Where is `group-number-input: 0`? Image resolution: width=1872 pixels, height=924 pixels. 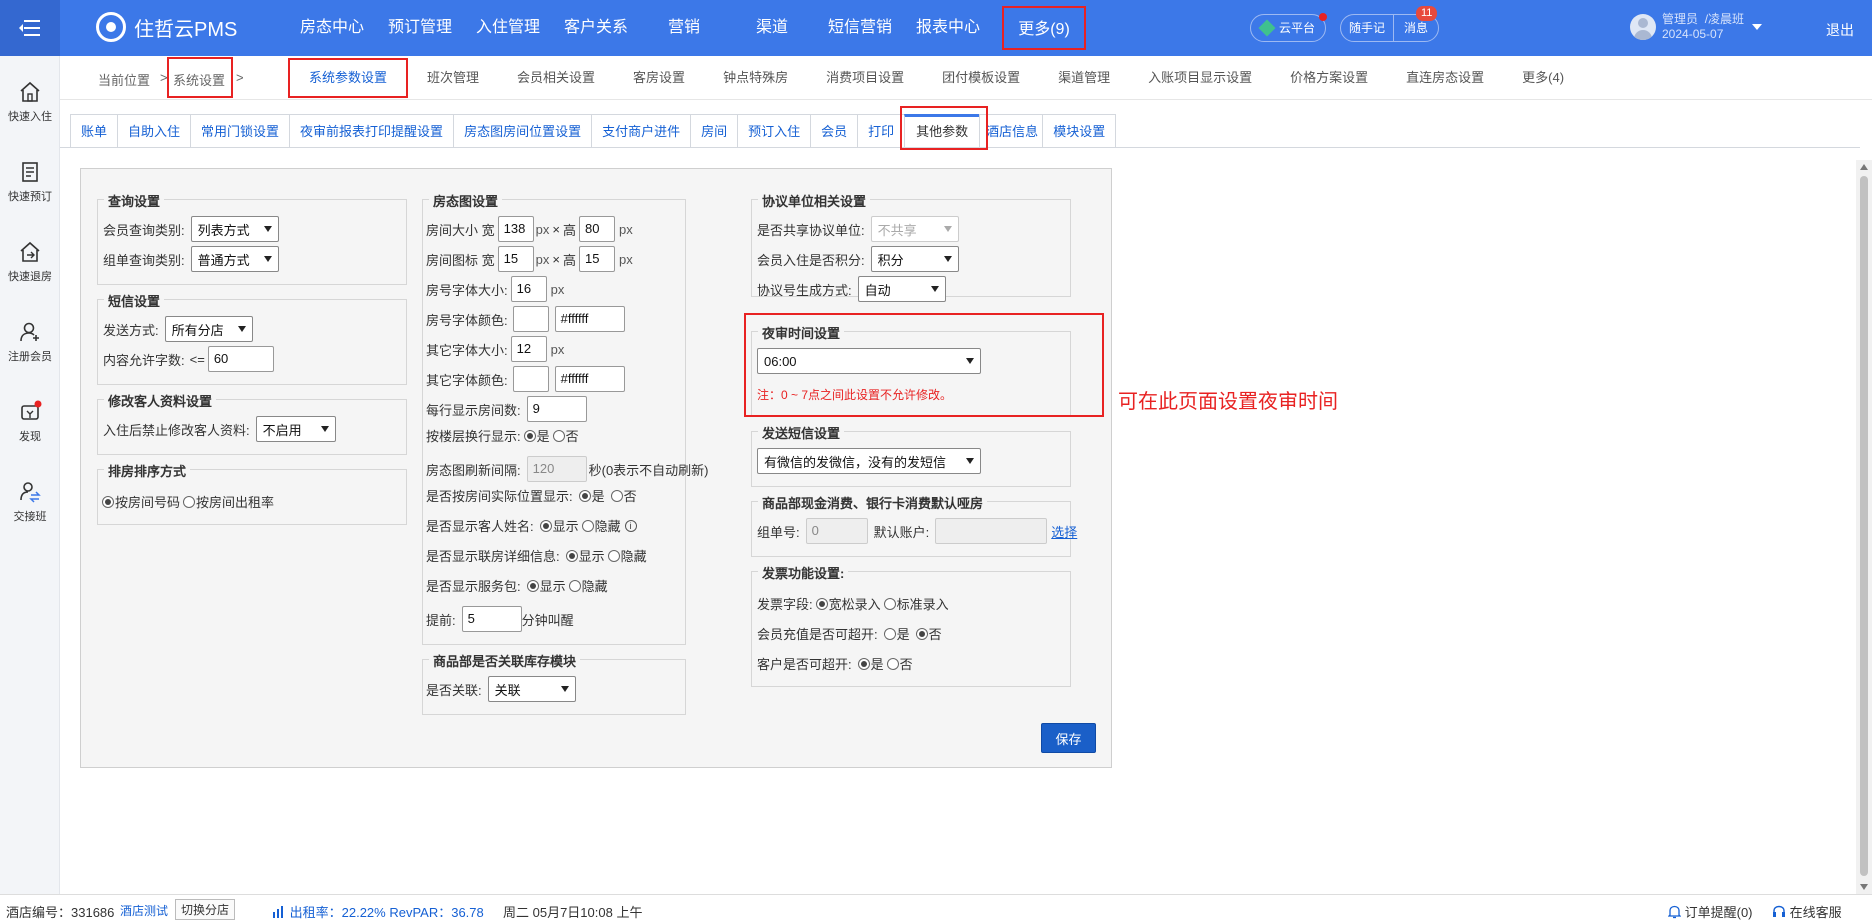
group-number-input: 0 is located at coordinates (836, 531).